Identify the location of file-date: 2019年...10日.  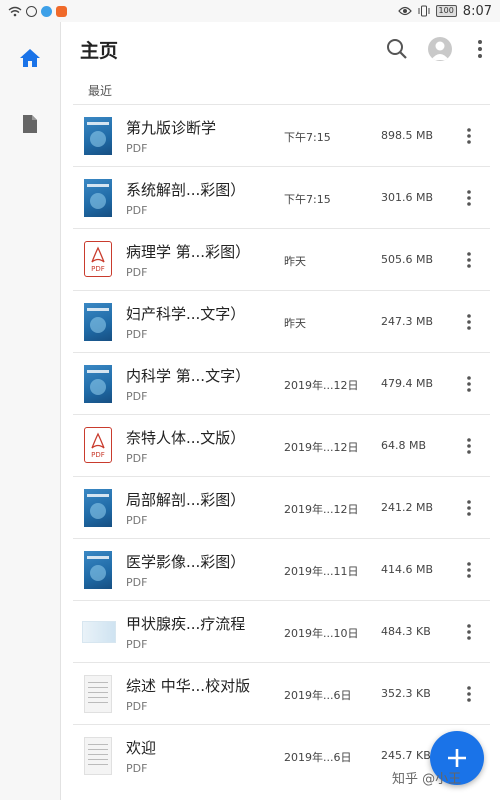
(321, 633).